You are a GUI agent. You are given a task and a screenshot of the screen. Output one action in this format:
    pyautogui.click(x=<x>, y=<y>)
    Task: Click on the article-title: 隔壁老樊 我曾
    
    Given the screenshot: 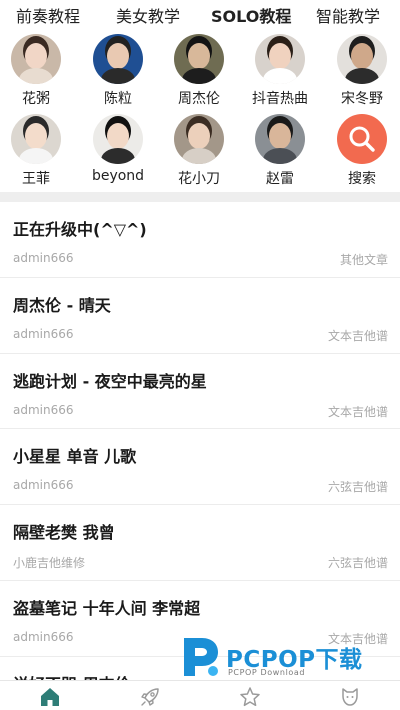 What is the action you would take?
    pyautogui.click(x=64, y=533)
    